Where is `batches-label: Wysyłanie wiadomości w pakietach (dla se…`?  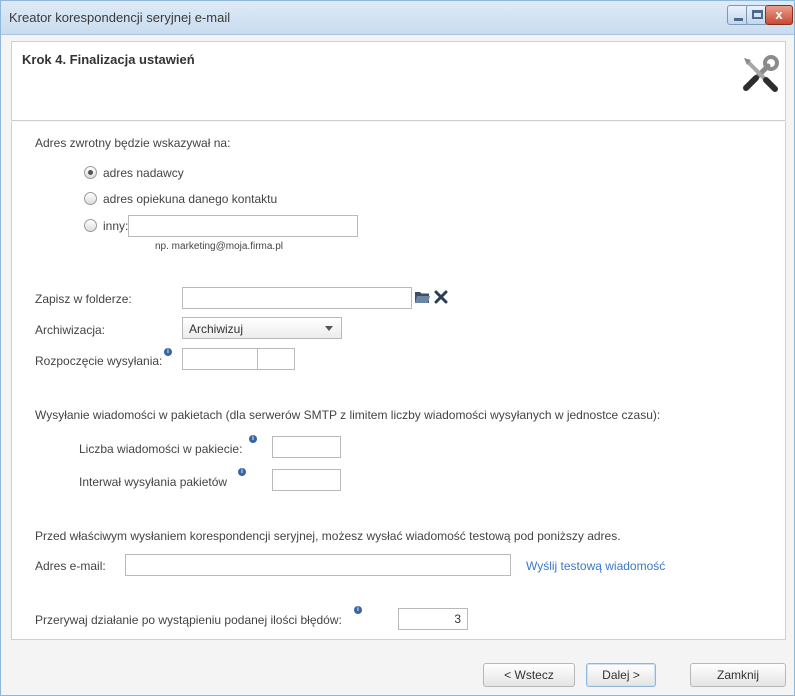 batches-label: Wysyłanie wiadomości w pakietach (dla se… is located at coordinates (348, 415).